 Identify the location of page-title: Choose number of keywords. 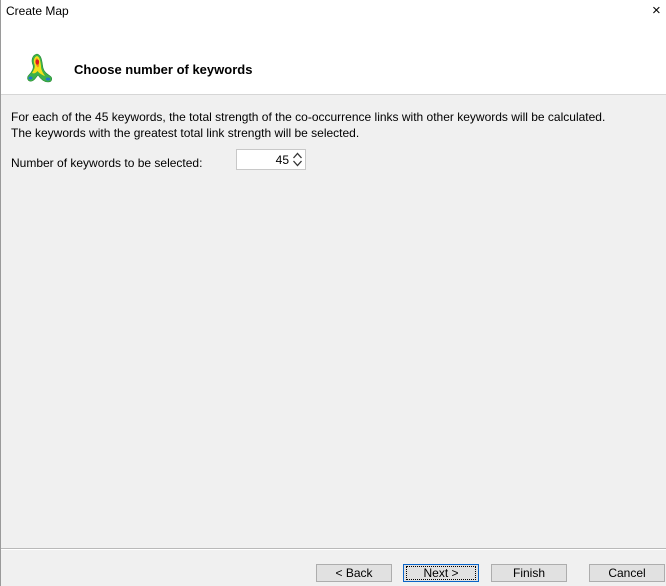
(163, 69).